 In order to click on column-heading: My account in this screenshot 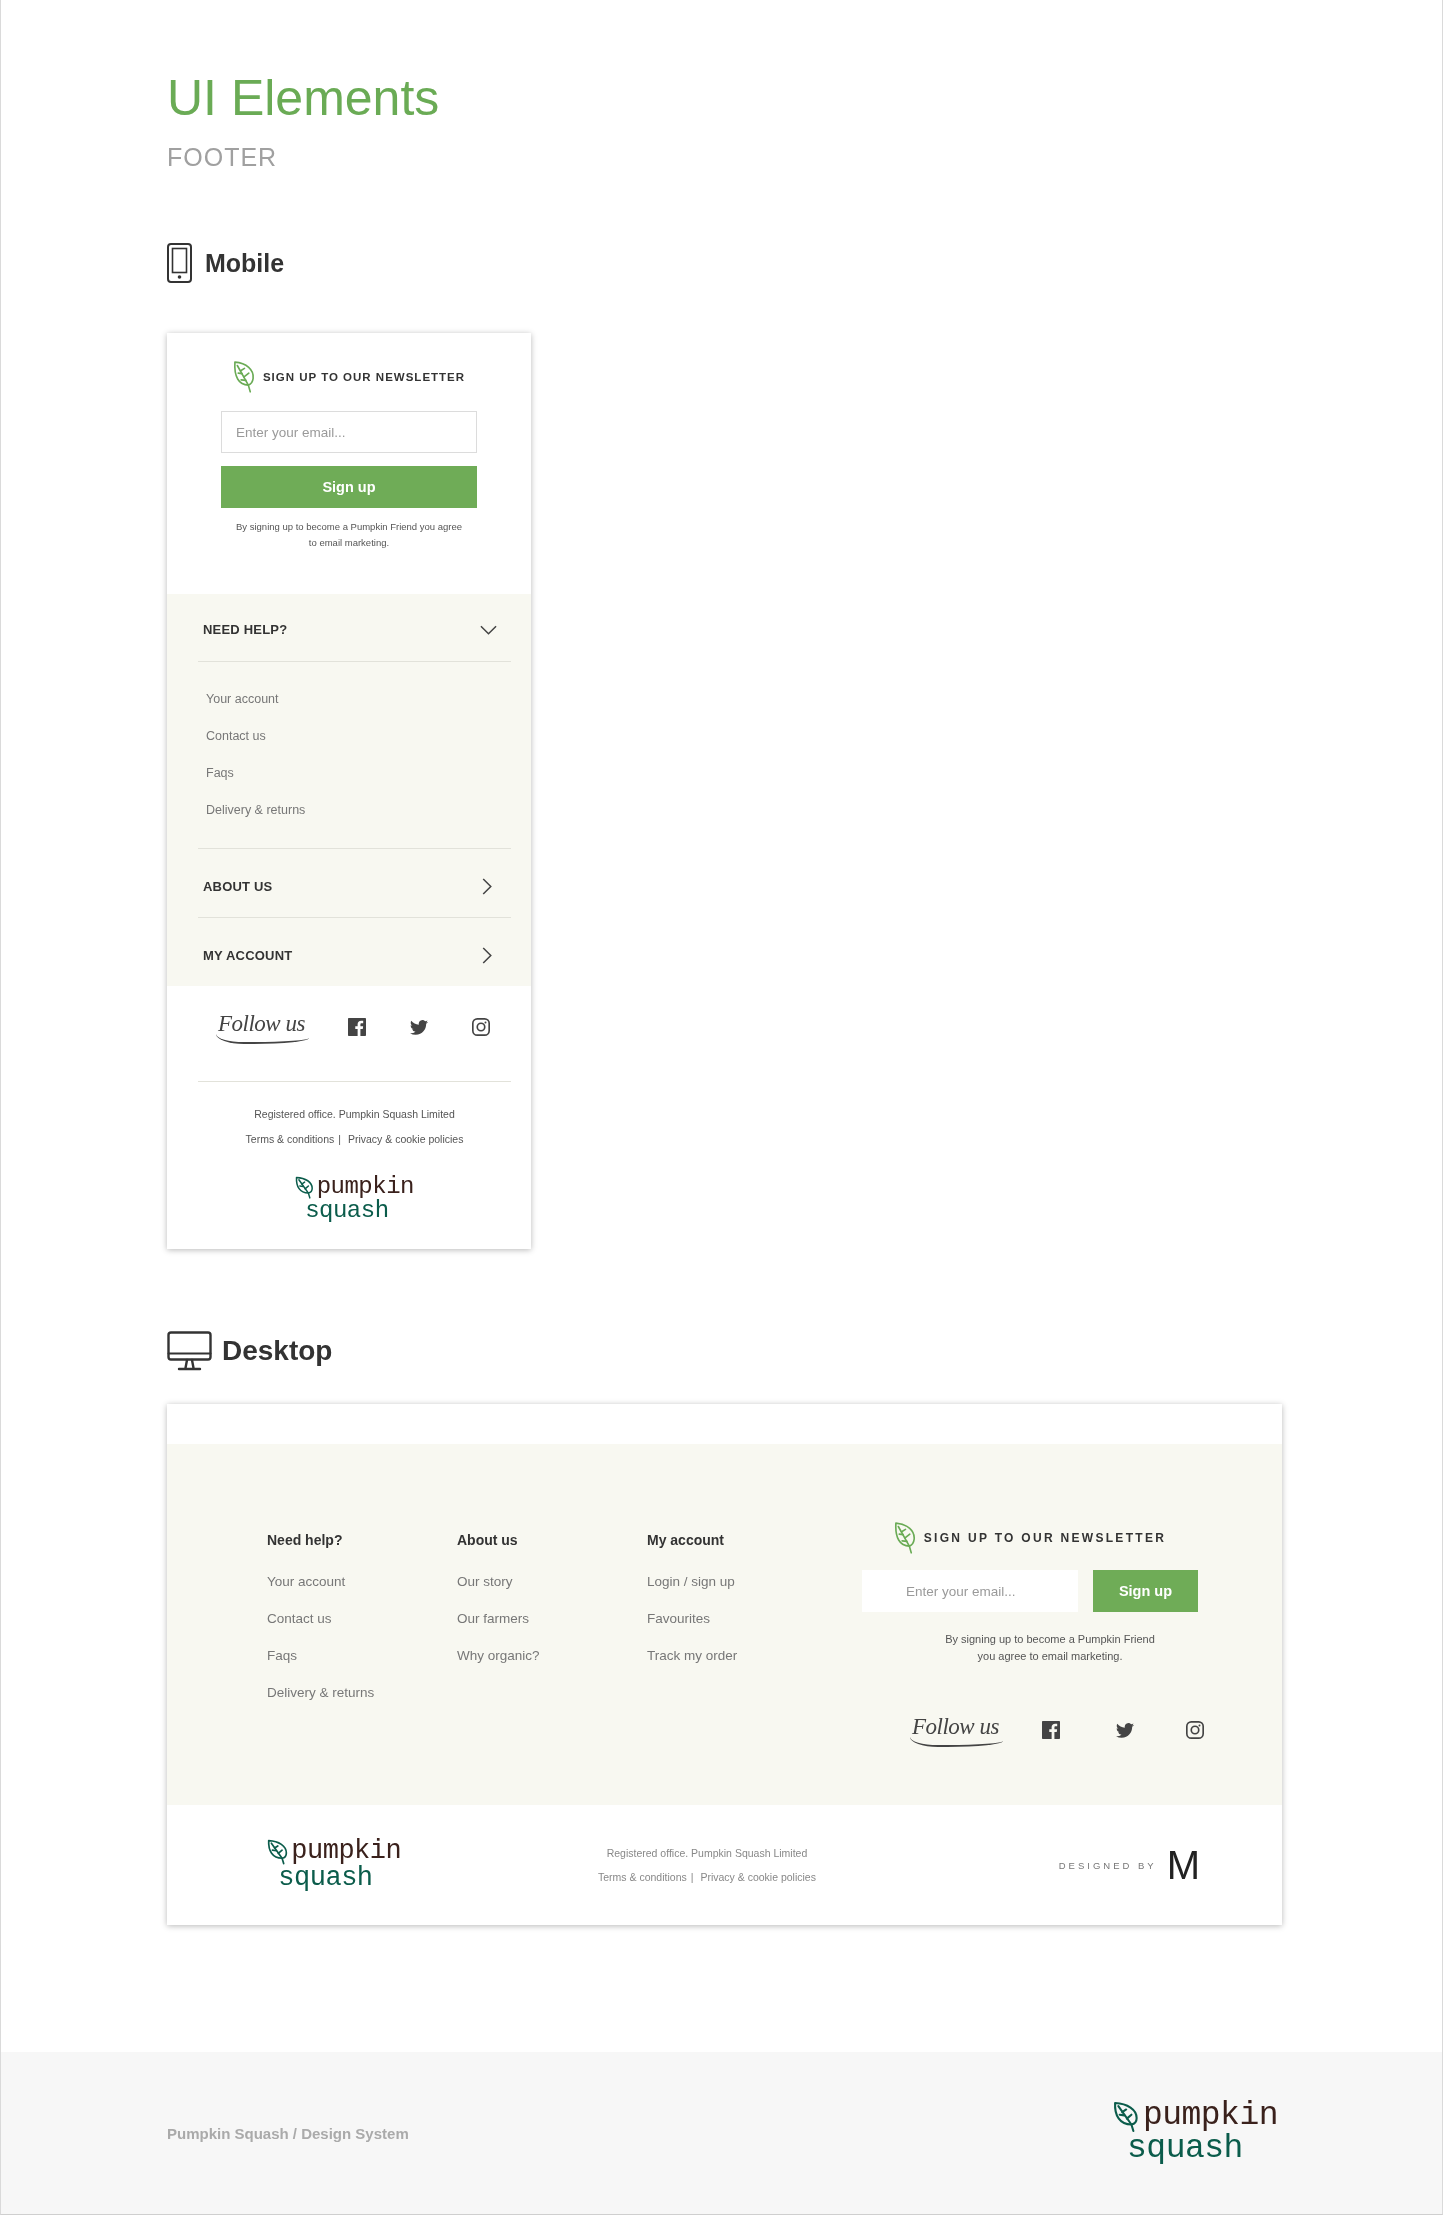, I will do `click(685, 1541)`.